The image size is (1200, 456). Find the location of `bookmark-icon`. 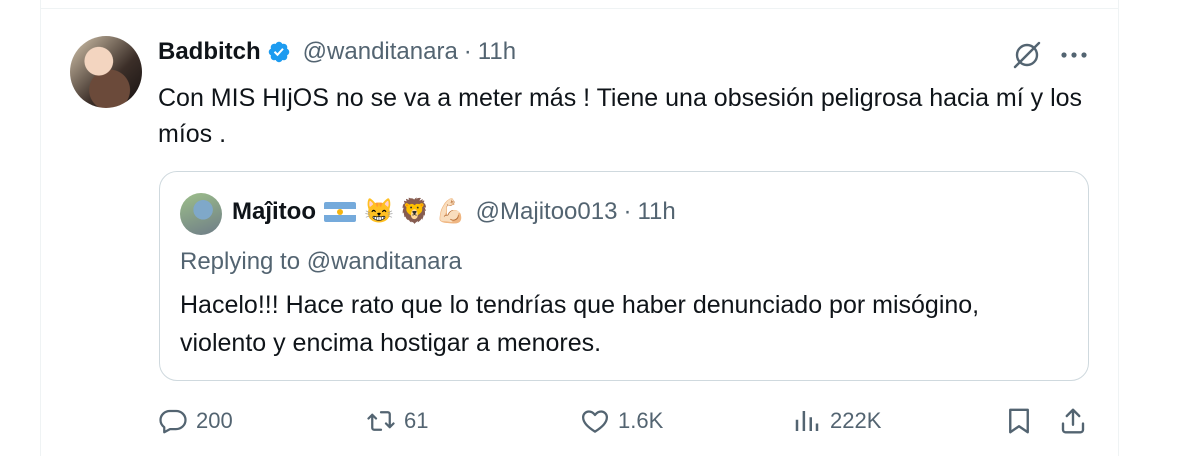

bookmark-icon is located at coordinates (1019, 421).